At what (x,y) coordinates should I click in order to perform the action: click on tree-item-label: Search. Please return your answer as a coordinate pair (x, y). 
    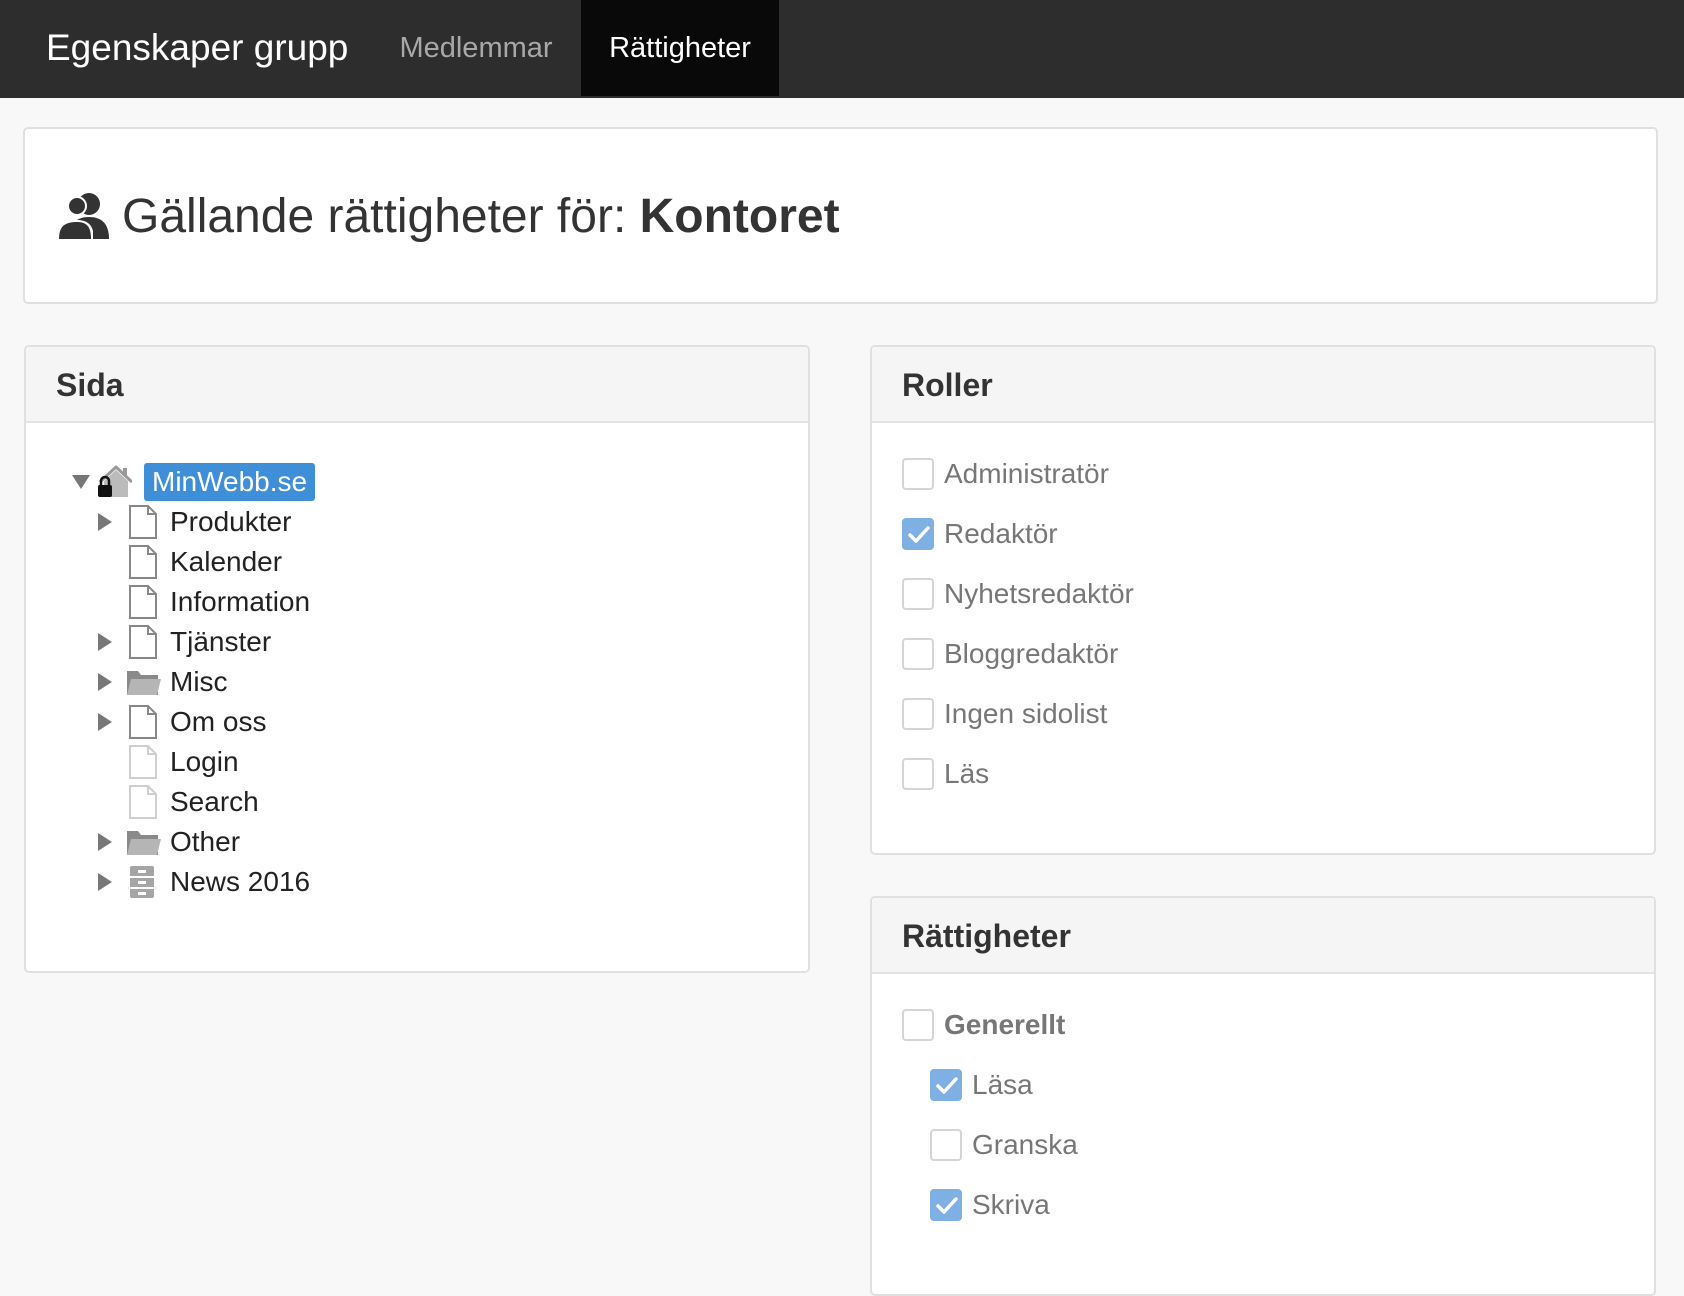
    Looking at the image, I should click on (214, 802).